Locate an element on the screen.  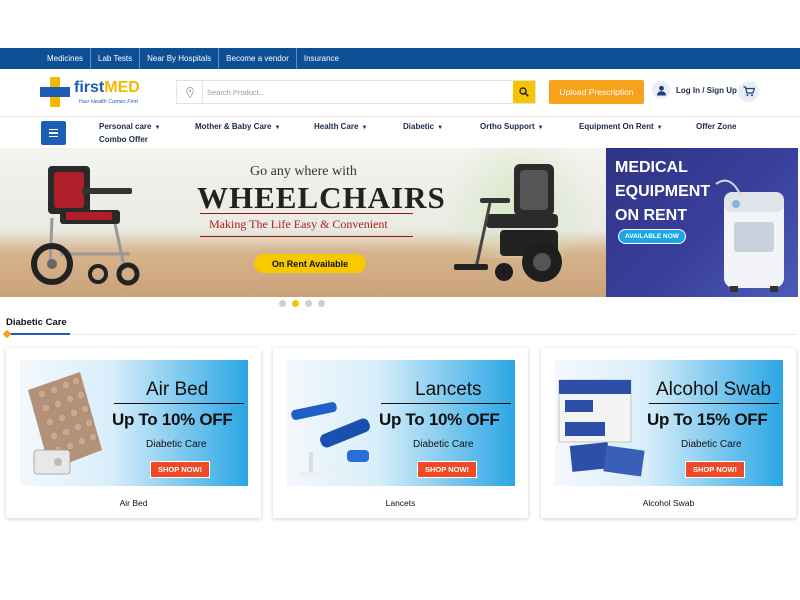
cart-icon is located at coordinates (748, 91).